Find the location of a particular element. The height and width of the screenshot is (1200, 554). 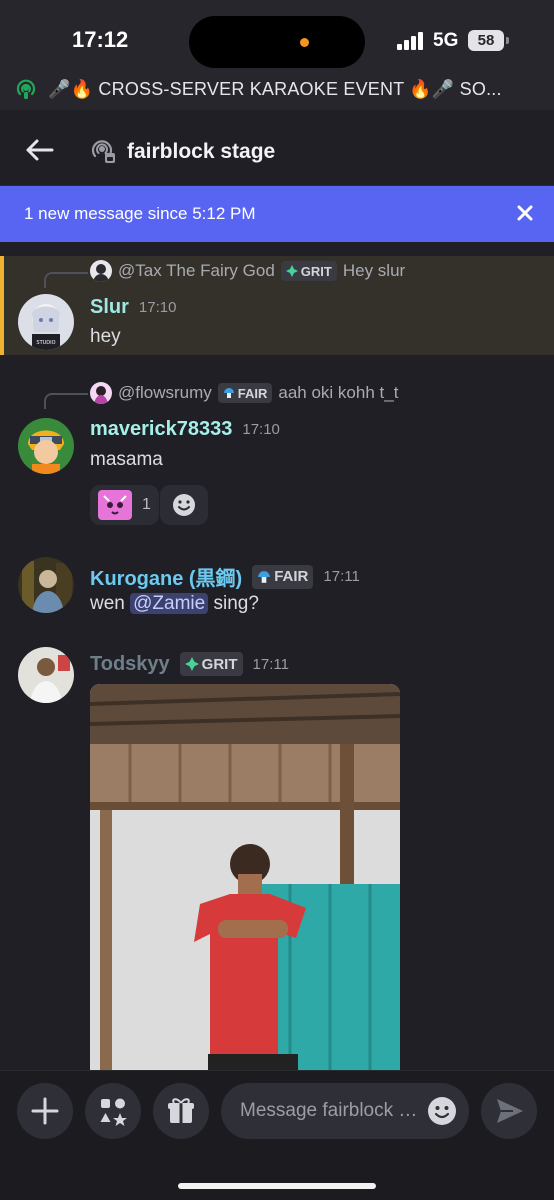

status-time: 17:12 is located at coordinates (100, 39).